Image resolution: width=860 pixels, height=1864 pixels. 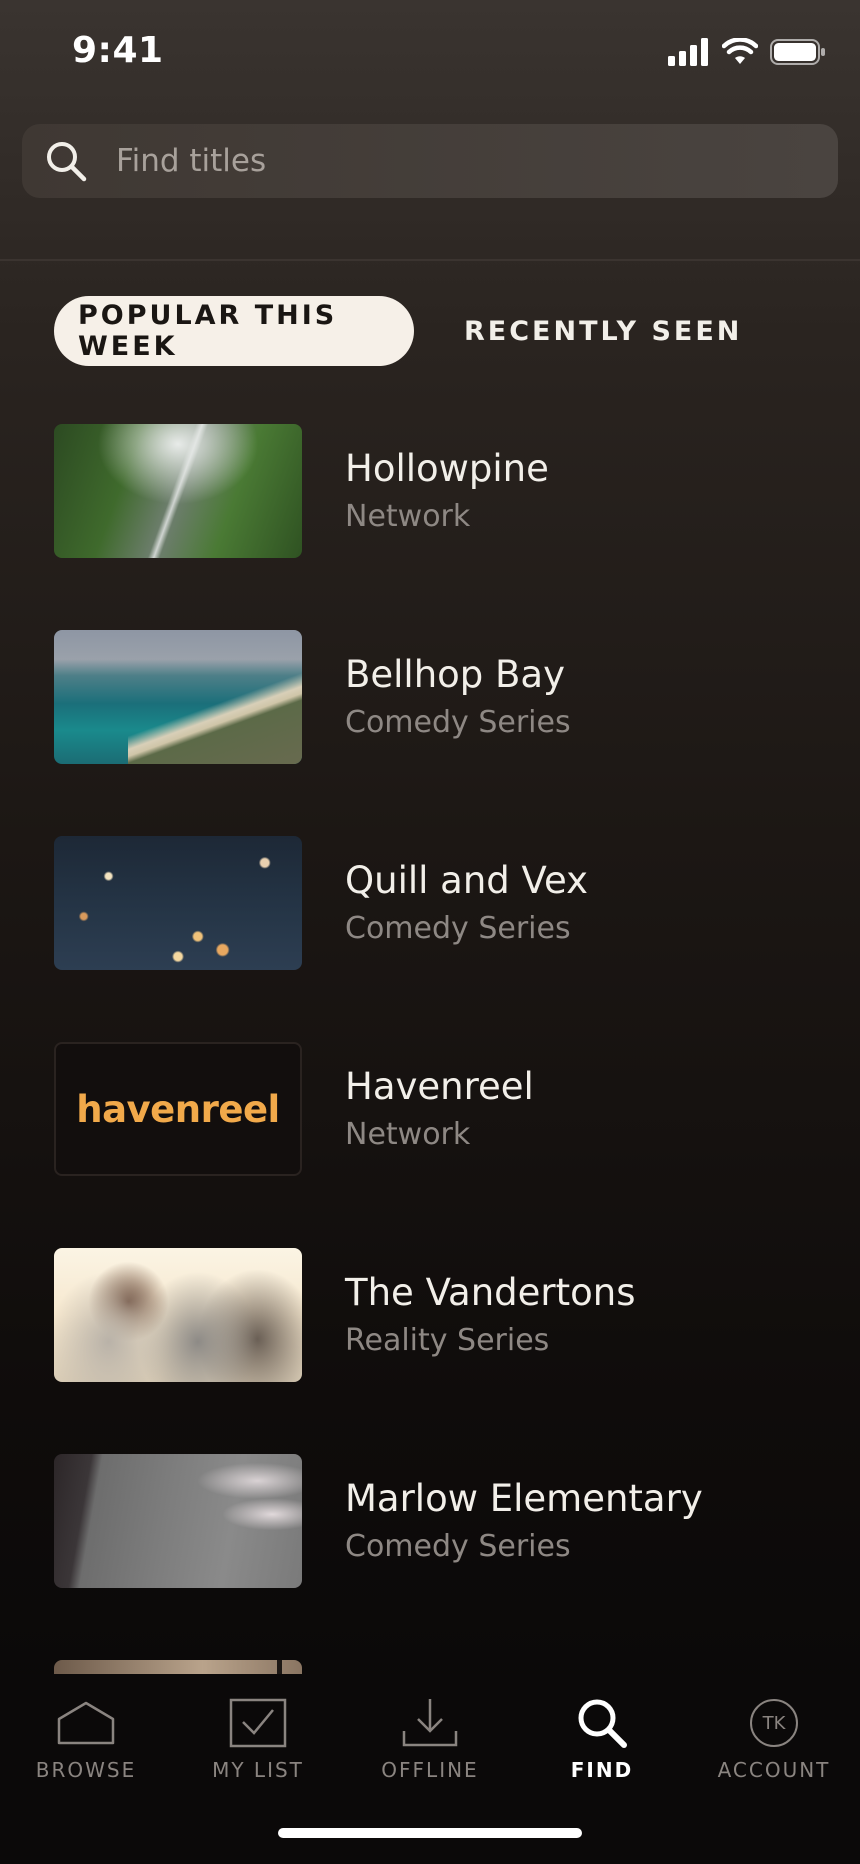 I want to click on tab-bar: POPULAR THIS WEEK RECENTLY SEEN, so click(x=410, y=331).